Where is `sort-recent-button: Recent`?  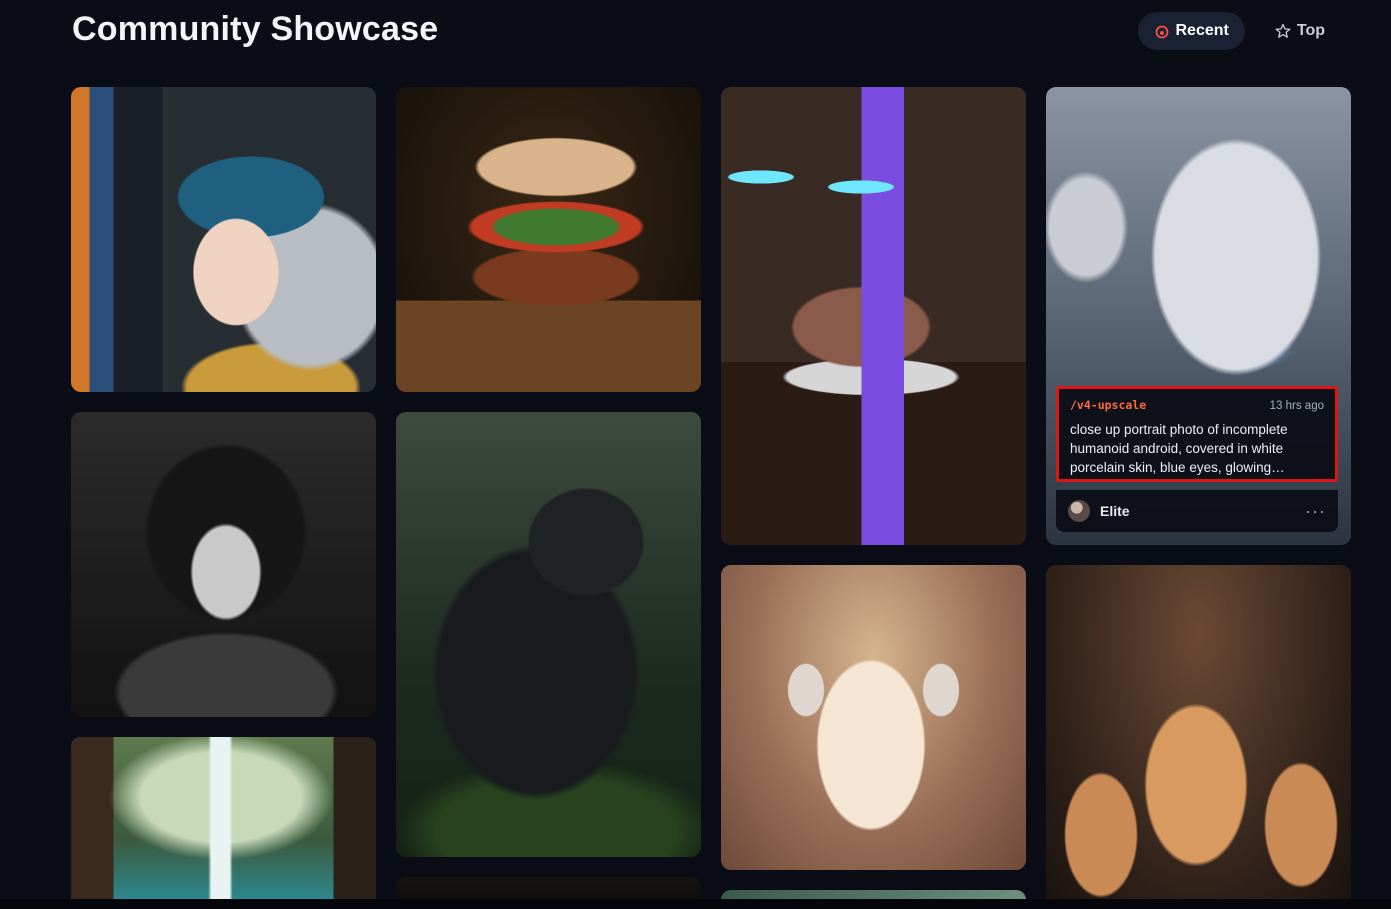
sort-recent-button: Recent is located at coordinates (1191, 31).